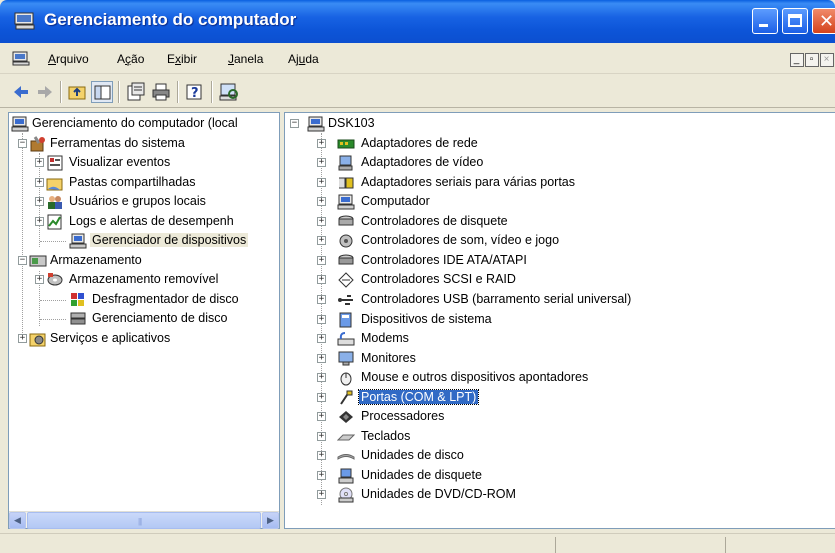 The height and width of the screenshot is (553, 835). I want to click on tools-icon, so click(37, 143).